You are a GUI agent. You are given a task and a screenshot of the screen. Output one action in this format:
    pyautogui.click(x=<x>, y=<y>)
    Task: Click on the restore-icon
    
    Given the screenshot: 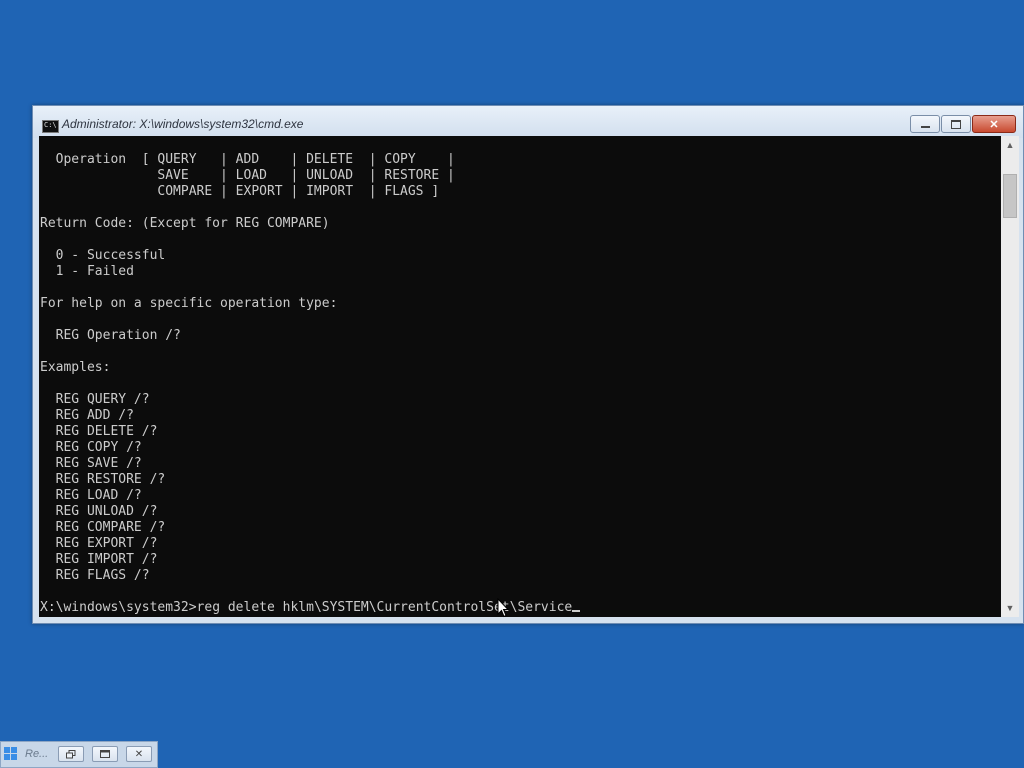 What is the action you would take?
    pyautogui.click(x=71, y=753)
    